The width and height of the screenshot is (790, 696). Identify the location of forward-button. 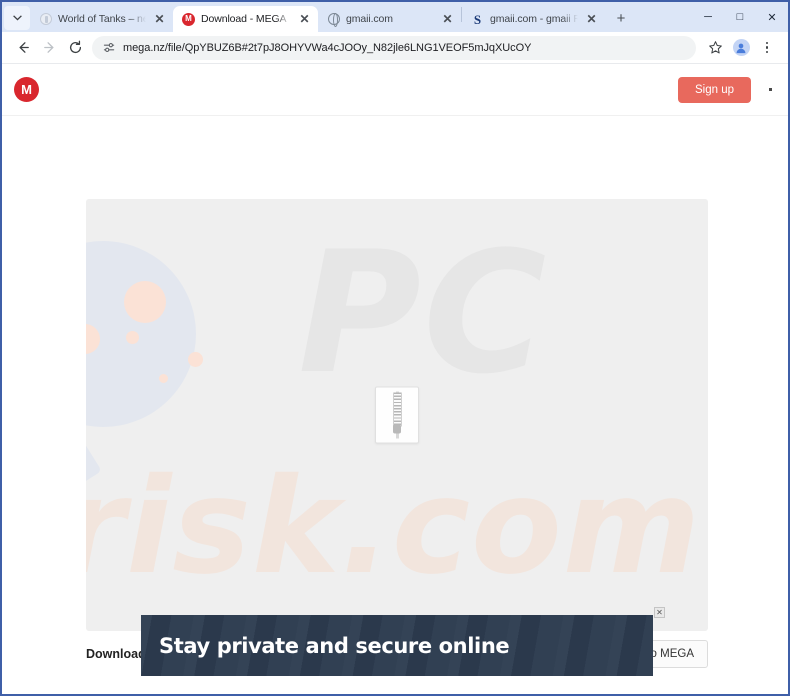
(49, 48).